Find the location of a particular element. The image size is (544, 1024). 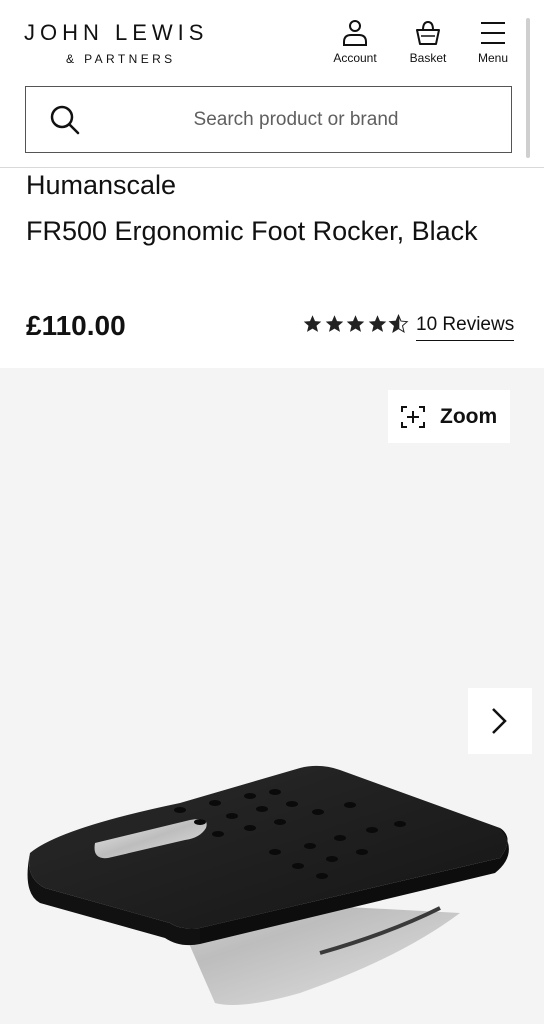

basket-button: Basket is located at coordinates (428, 45).